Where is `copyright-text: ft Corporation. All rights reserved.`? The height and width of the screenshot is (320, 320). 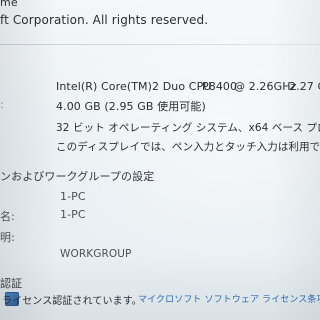
copyright-text: ft Corporation. All rights reserved. is located at coordinates (104, 20).